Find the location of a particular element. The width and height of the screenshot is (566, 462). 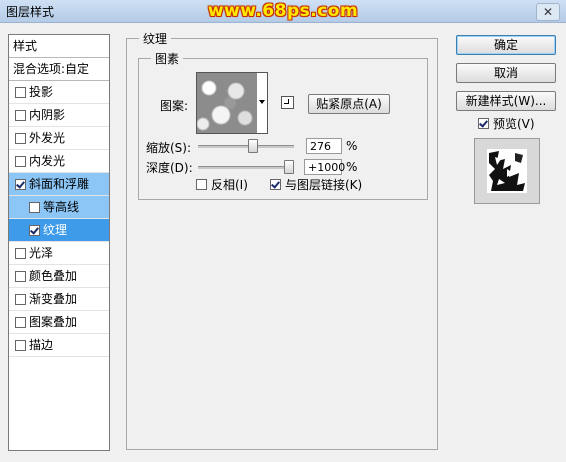

new-preset-icon is located at coordinates (287, 102).